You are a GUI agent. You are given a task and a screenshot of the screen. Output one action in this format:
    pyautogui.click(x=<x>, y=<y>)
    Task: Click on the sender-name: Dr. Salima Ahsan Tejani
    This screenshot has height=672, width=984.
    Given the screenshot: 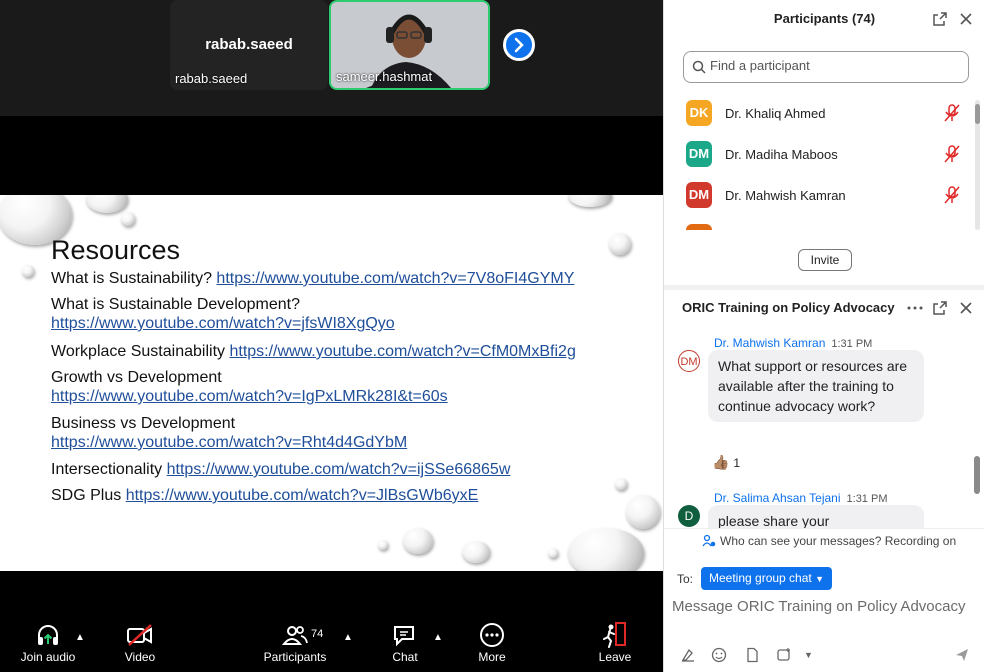 What is the action you would take?
    pyautogui.click(x=777, y=498)
    